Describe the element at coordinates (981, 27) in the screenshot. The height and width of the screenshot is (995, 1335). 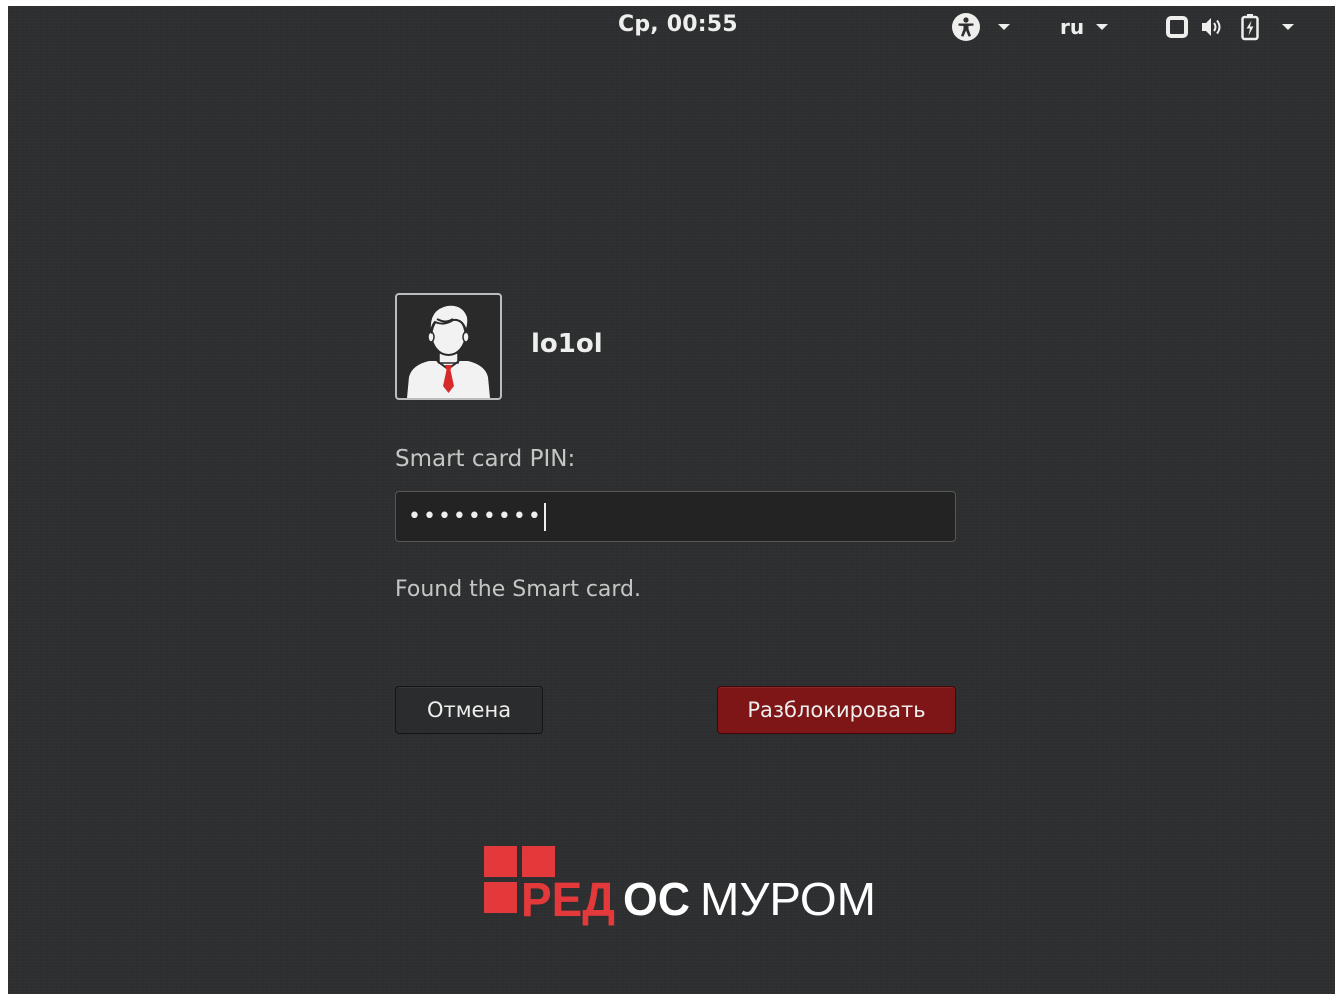
I see `accessibility-menu` at that location.